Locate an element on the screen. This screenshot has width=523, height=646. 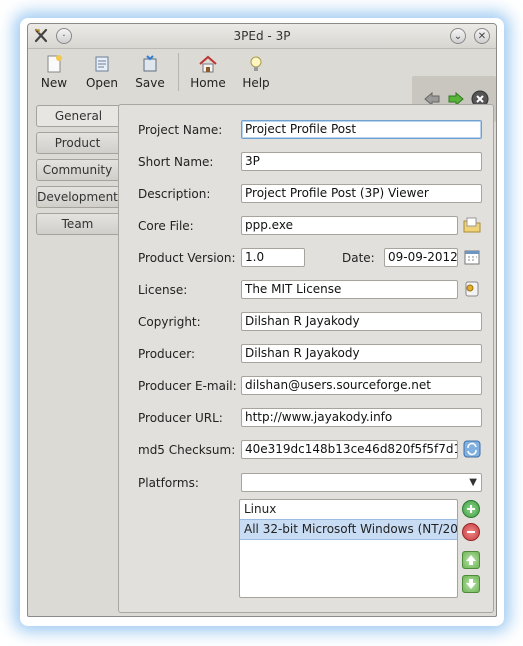
home-icon is located at coordinates (208, 64).